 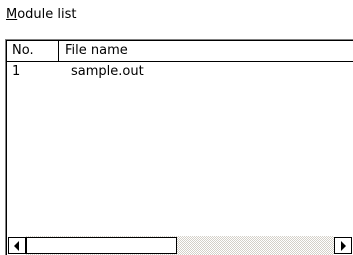 I want to click on scrollbar-thumb, so click(x=101, y=245).